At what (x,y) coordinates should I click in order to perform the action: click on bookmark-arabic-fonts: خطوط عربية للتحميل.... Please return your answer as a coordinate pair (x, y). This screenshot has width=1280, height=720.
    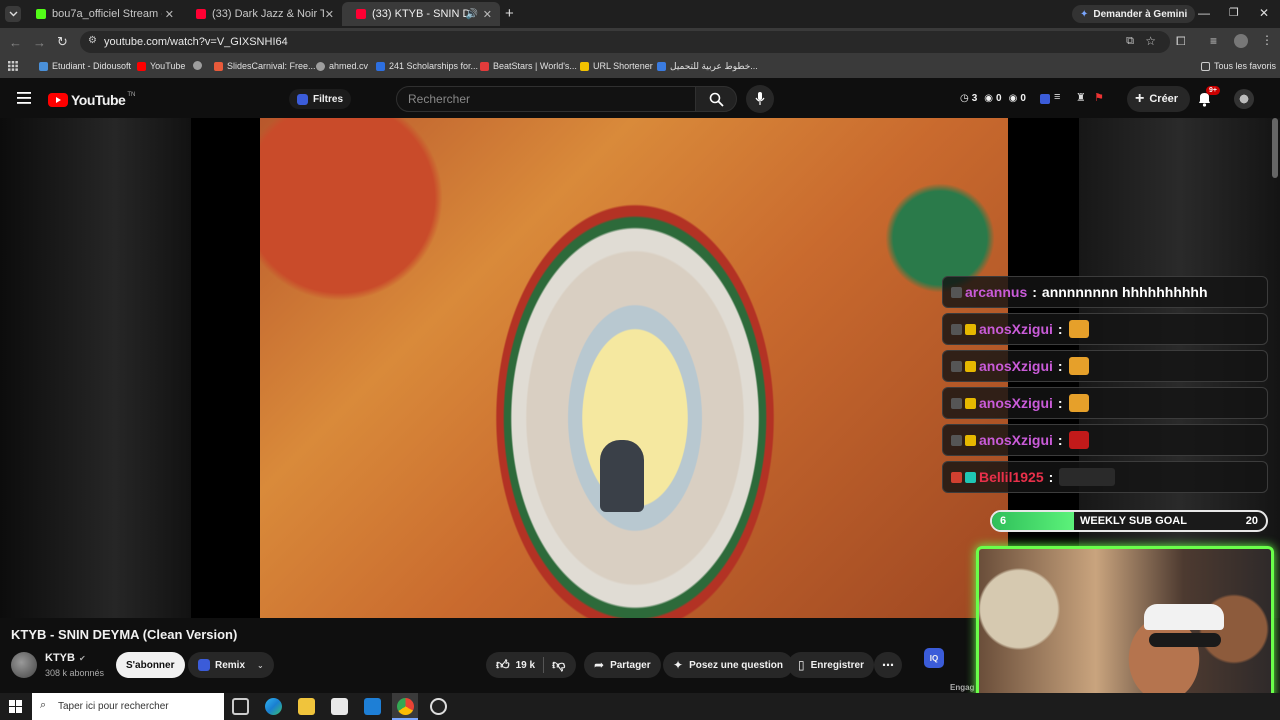
    Looking at the image, I should click on (707, 66).